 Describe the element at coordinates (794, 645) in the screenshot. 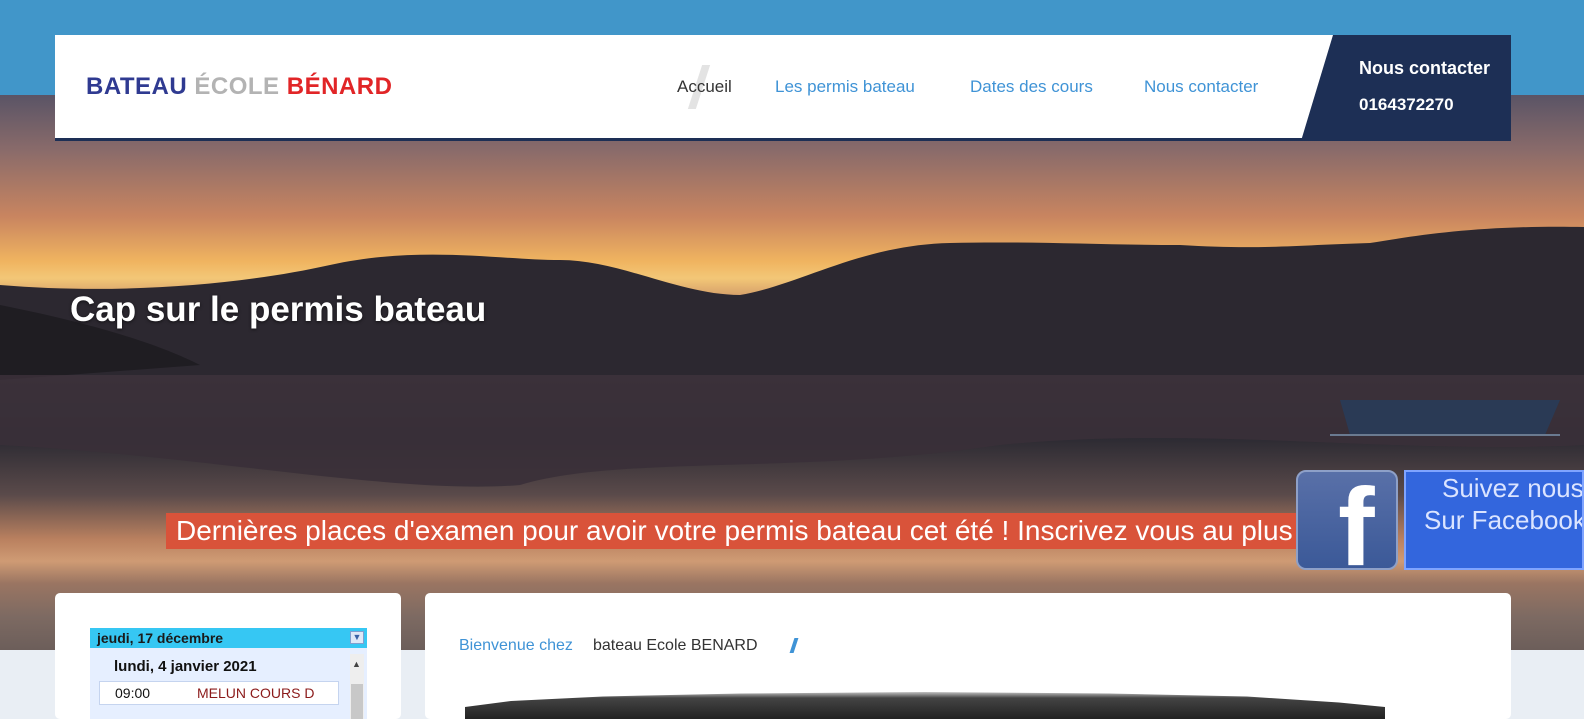

I see `breadcrumb-separator` at that location.